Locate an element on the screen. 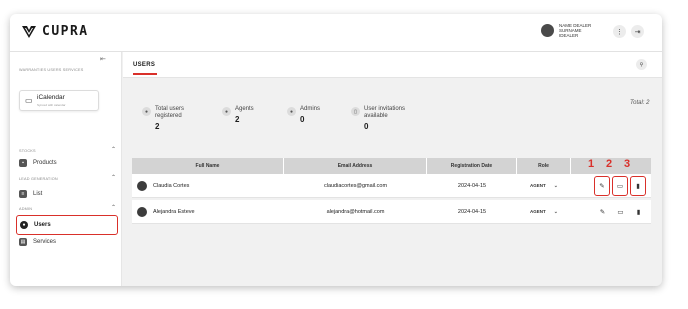 Image resolution: width=688 pixels, height=309 pixels. stat-label: Total users is located at coordinates (170, 109).